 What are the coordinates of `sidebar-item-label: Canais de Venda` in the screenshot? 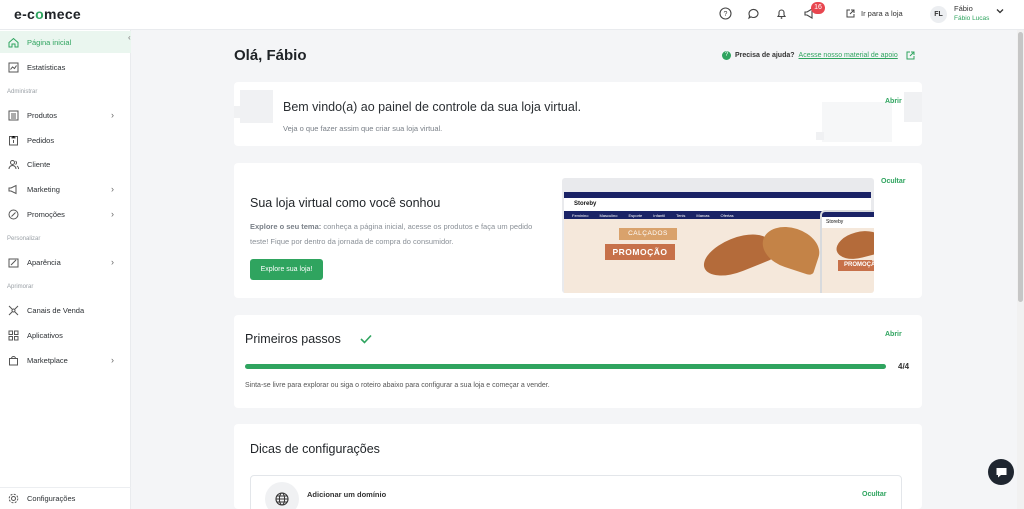 It's located at (56, 310).